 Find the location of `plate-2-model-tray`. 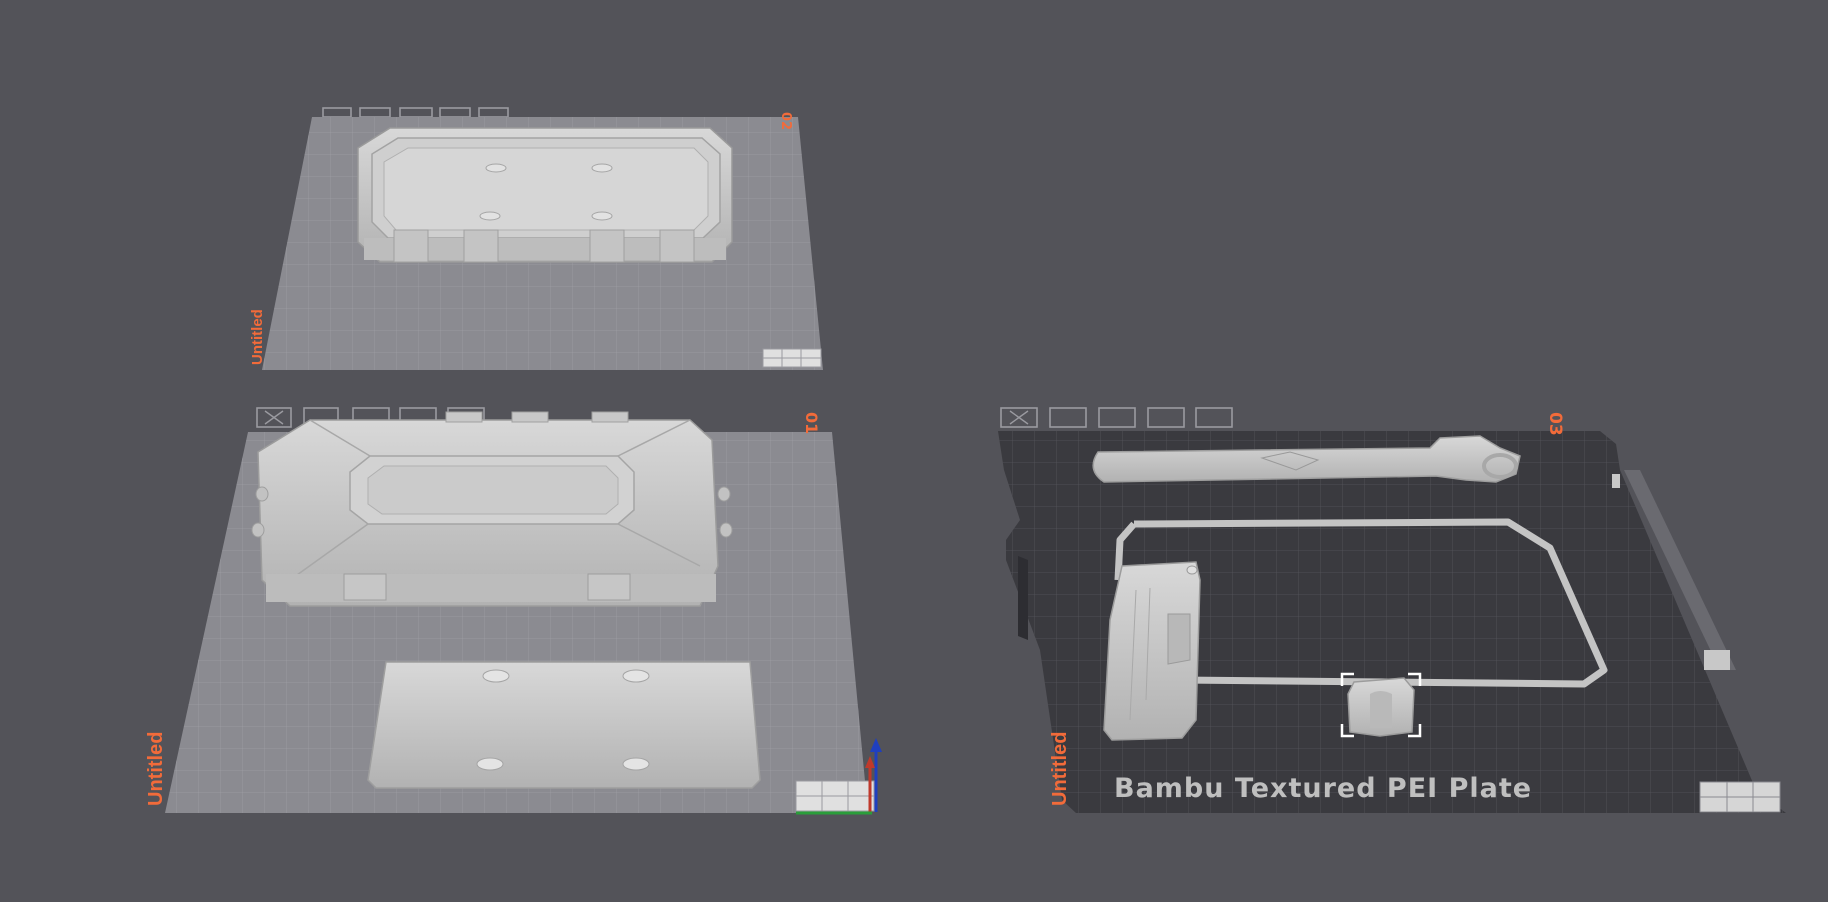

plate-2-model-tray is located at coordinates (545, 195).